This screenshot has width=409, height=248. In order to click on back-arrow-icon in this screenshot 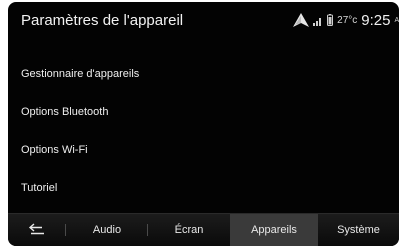, I will do `click(37, 230)`.